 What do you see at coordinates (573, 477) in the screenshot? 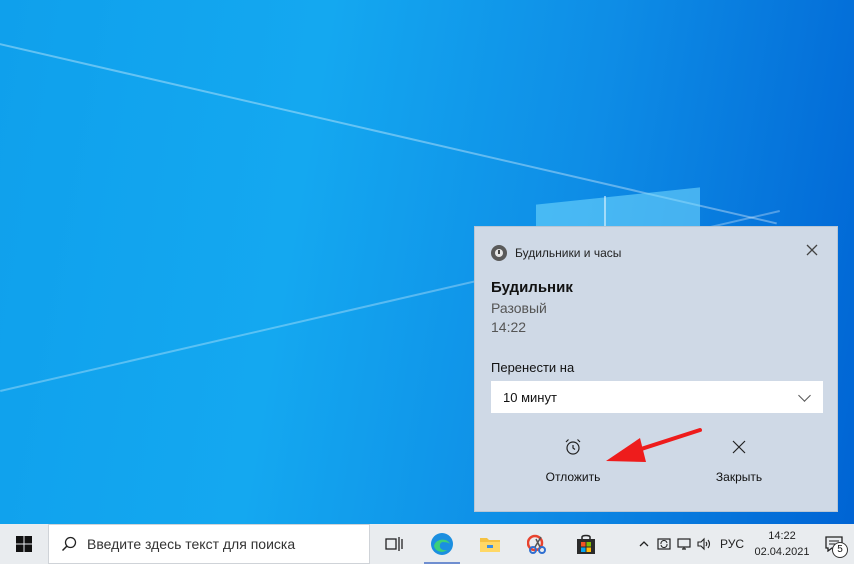
I see `snooze-button-label: Отложить` at bounding box center [573, 477].